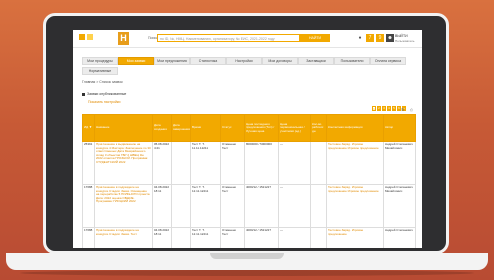  I want to click on page-5: 5, so click(394, 108).